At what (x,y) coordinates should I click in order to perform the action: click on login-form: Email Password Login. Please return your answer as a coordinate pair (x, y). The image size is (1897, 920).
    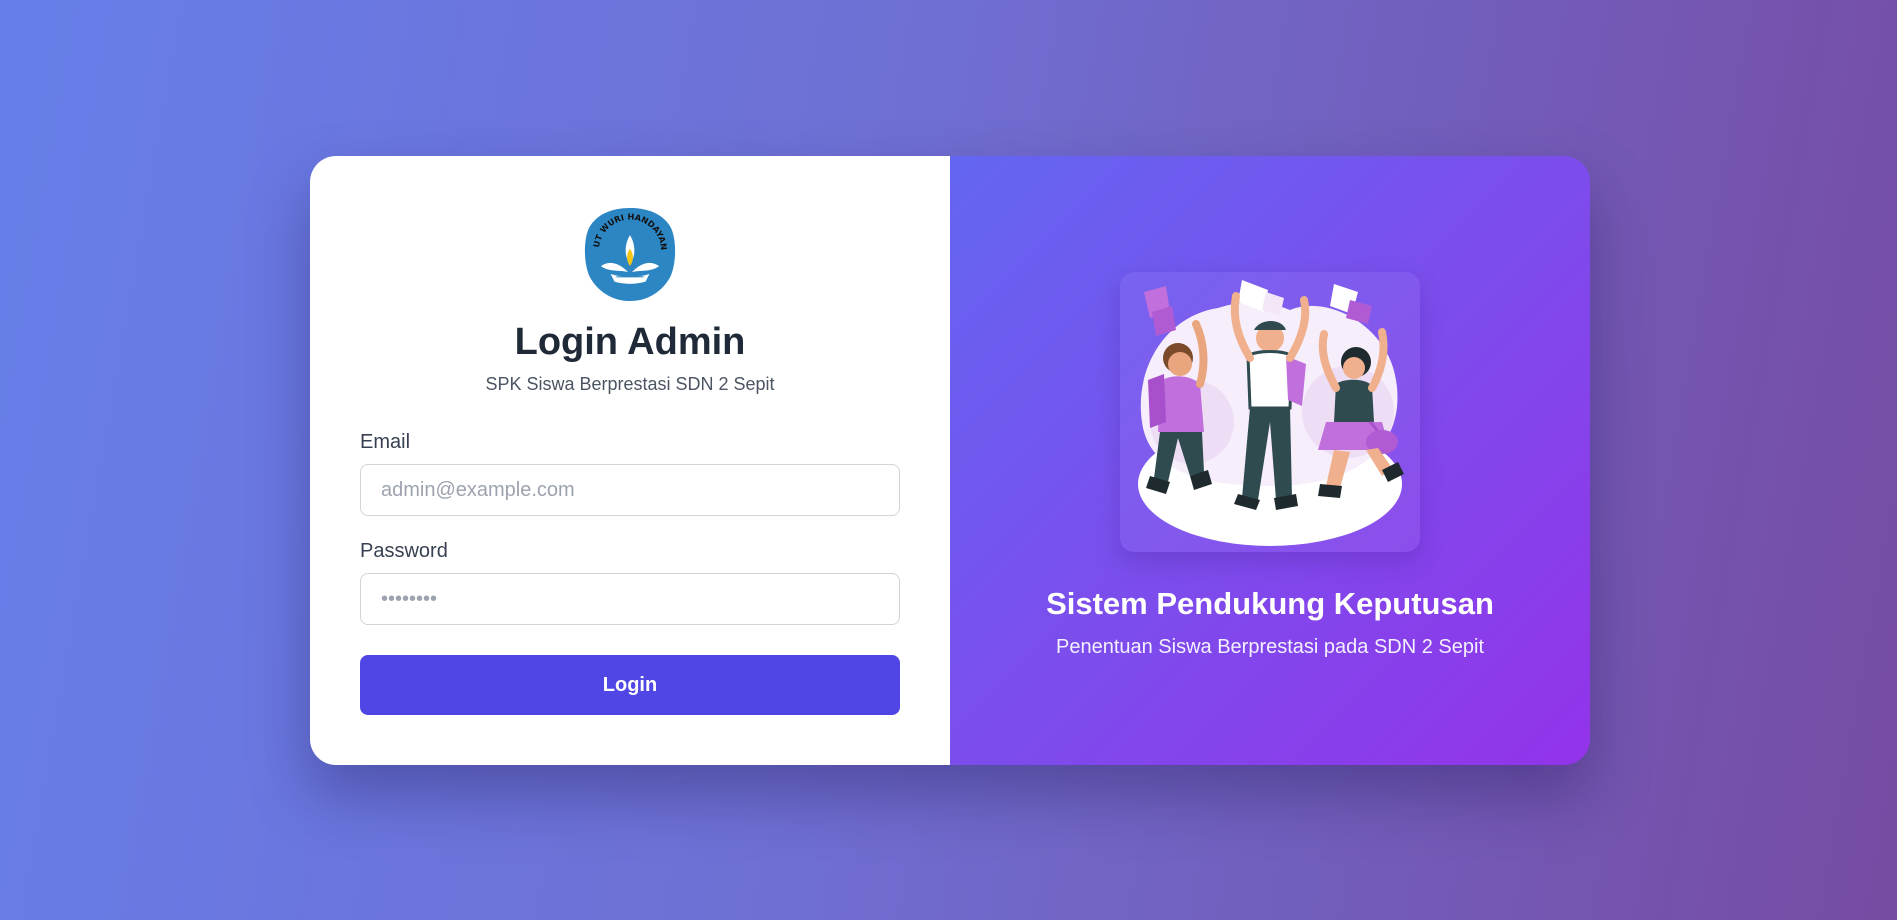
    Looking at the image, I should click on (630, 573).